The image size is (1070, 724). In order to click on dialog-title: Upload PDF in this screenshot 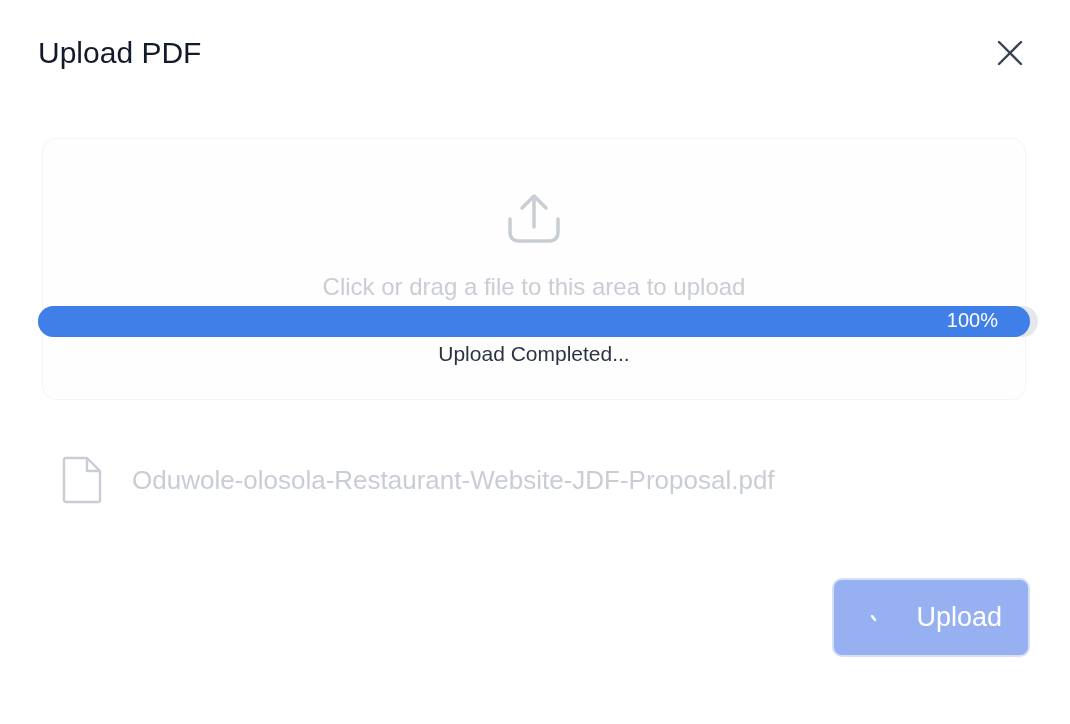, I will do `click(120, 53)`.